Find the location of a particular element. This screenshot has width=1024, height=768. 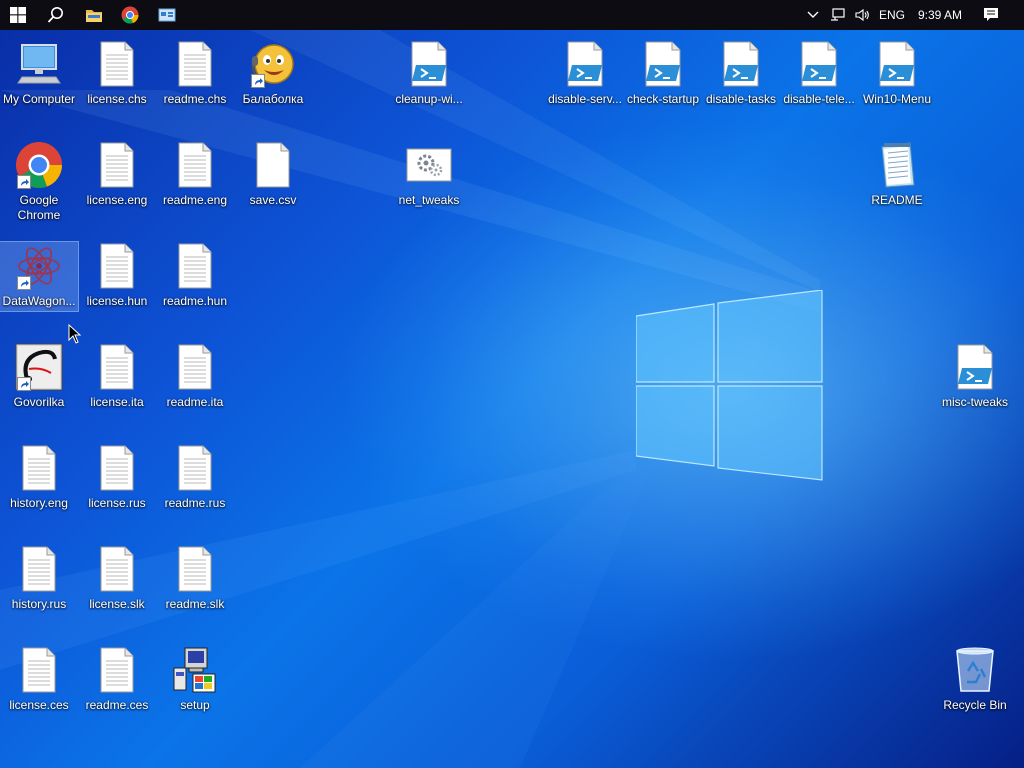

desktop-icon-label: license.slk is located at coordinates (117, 604).